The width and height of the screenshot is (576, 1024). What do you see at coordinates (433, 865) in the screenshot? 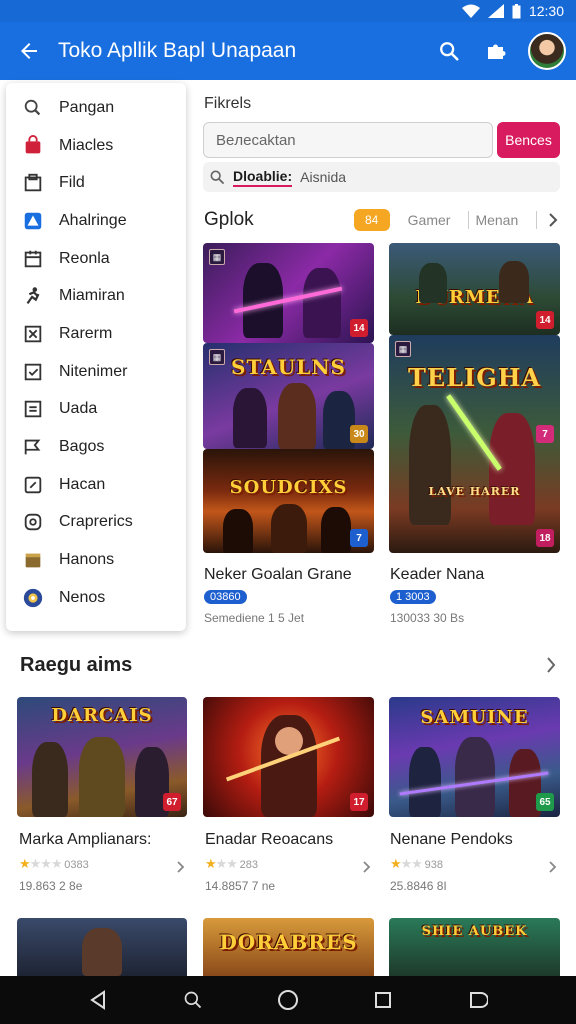
I see `rating-text: 938` at bounding box center [433, 865].